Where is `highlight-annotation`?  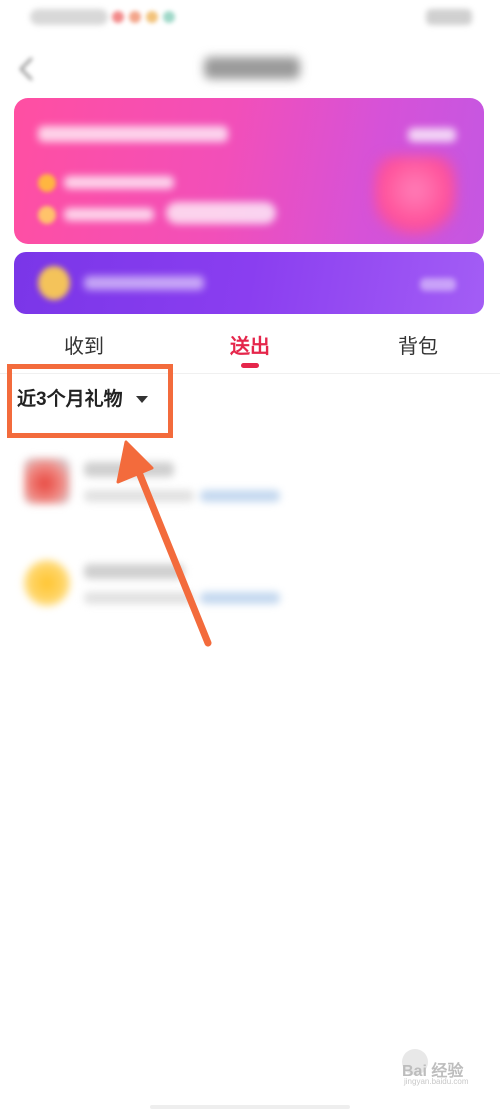
highlight-annotation is located at coordinates (90, 401).